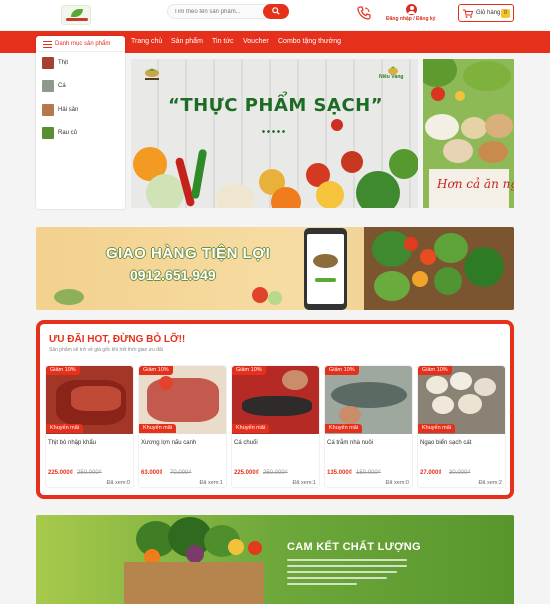 Image resolution: width=550 pixels, height=604 pixels. I want to click on quality-title: CAM KẾT CHẤT LƯỢNG, so click(354, 547).